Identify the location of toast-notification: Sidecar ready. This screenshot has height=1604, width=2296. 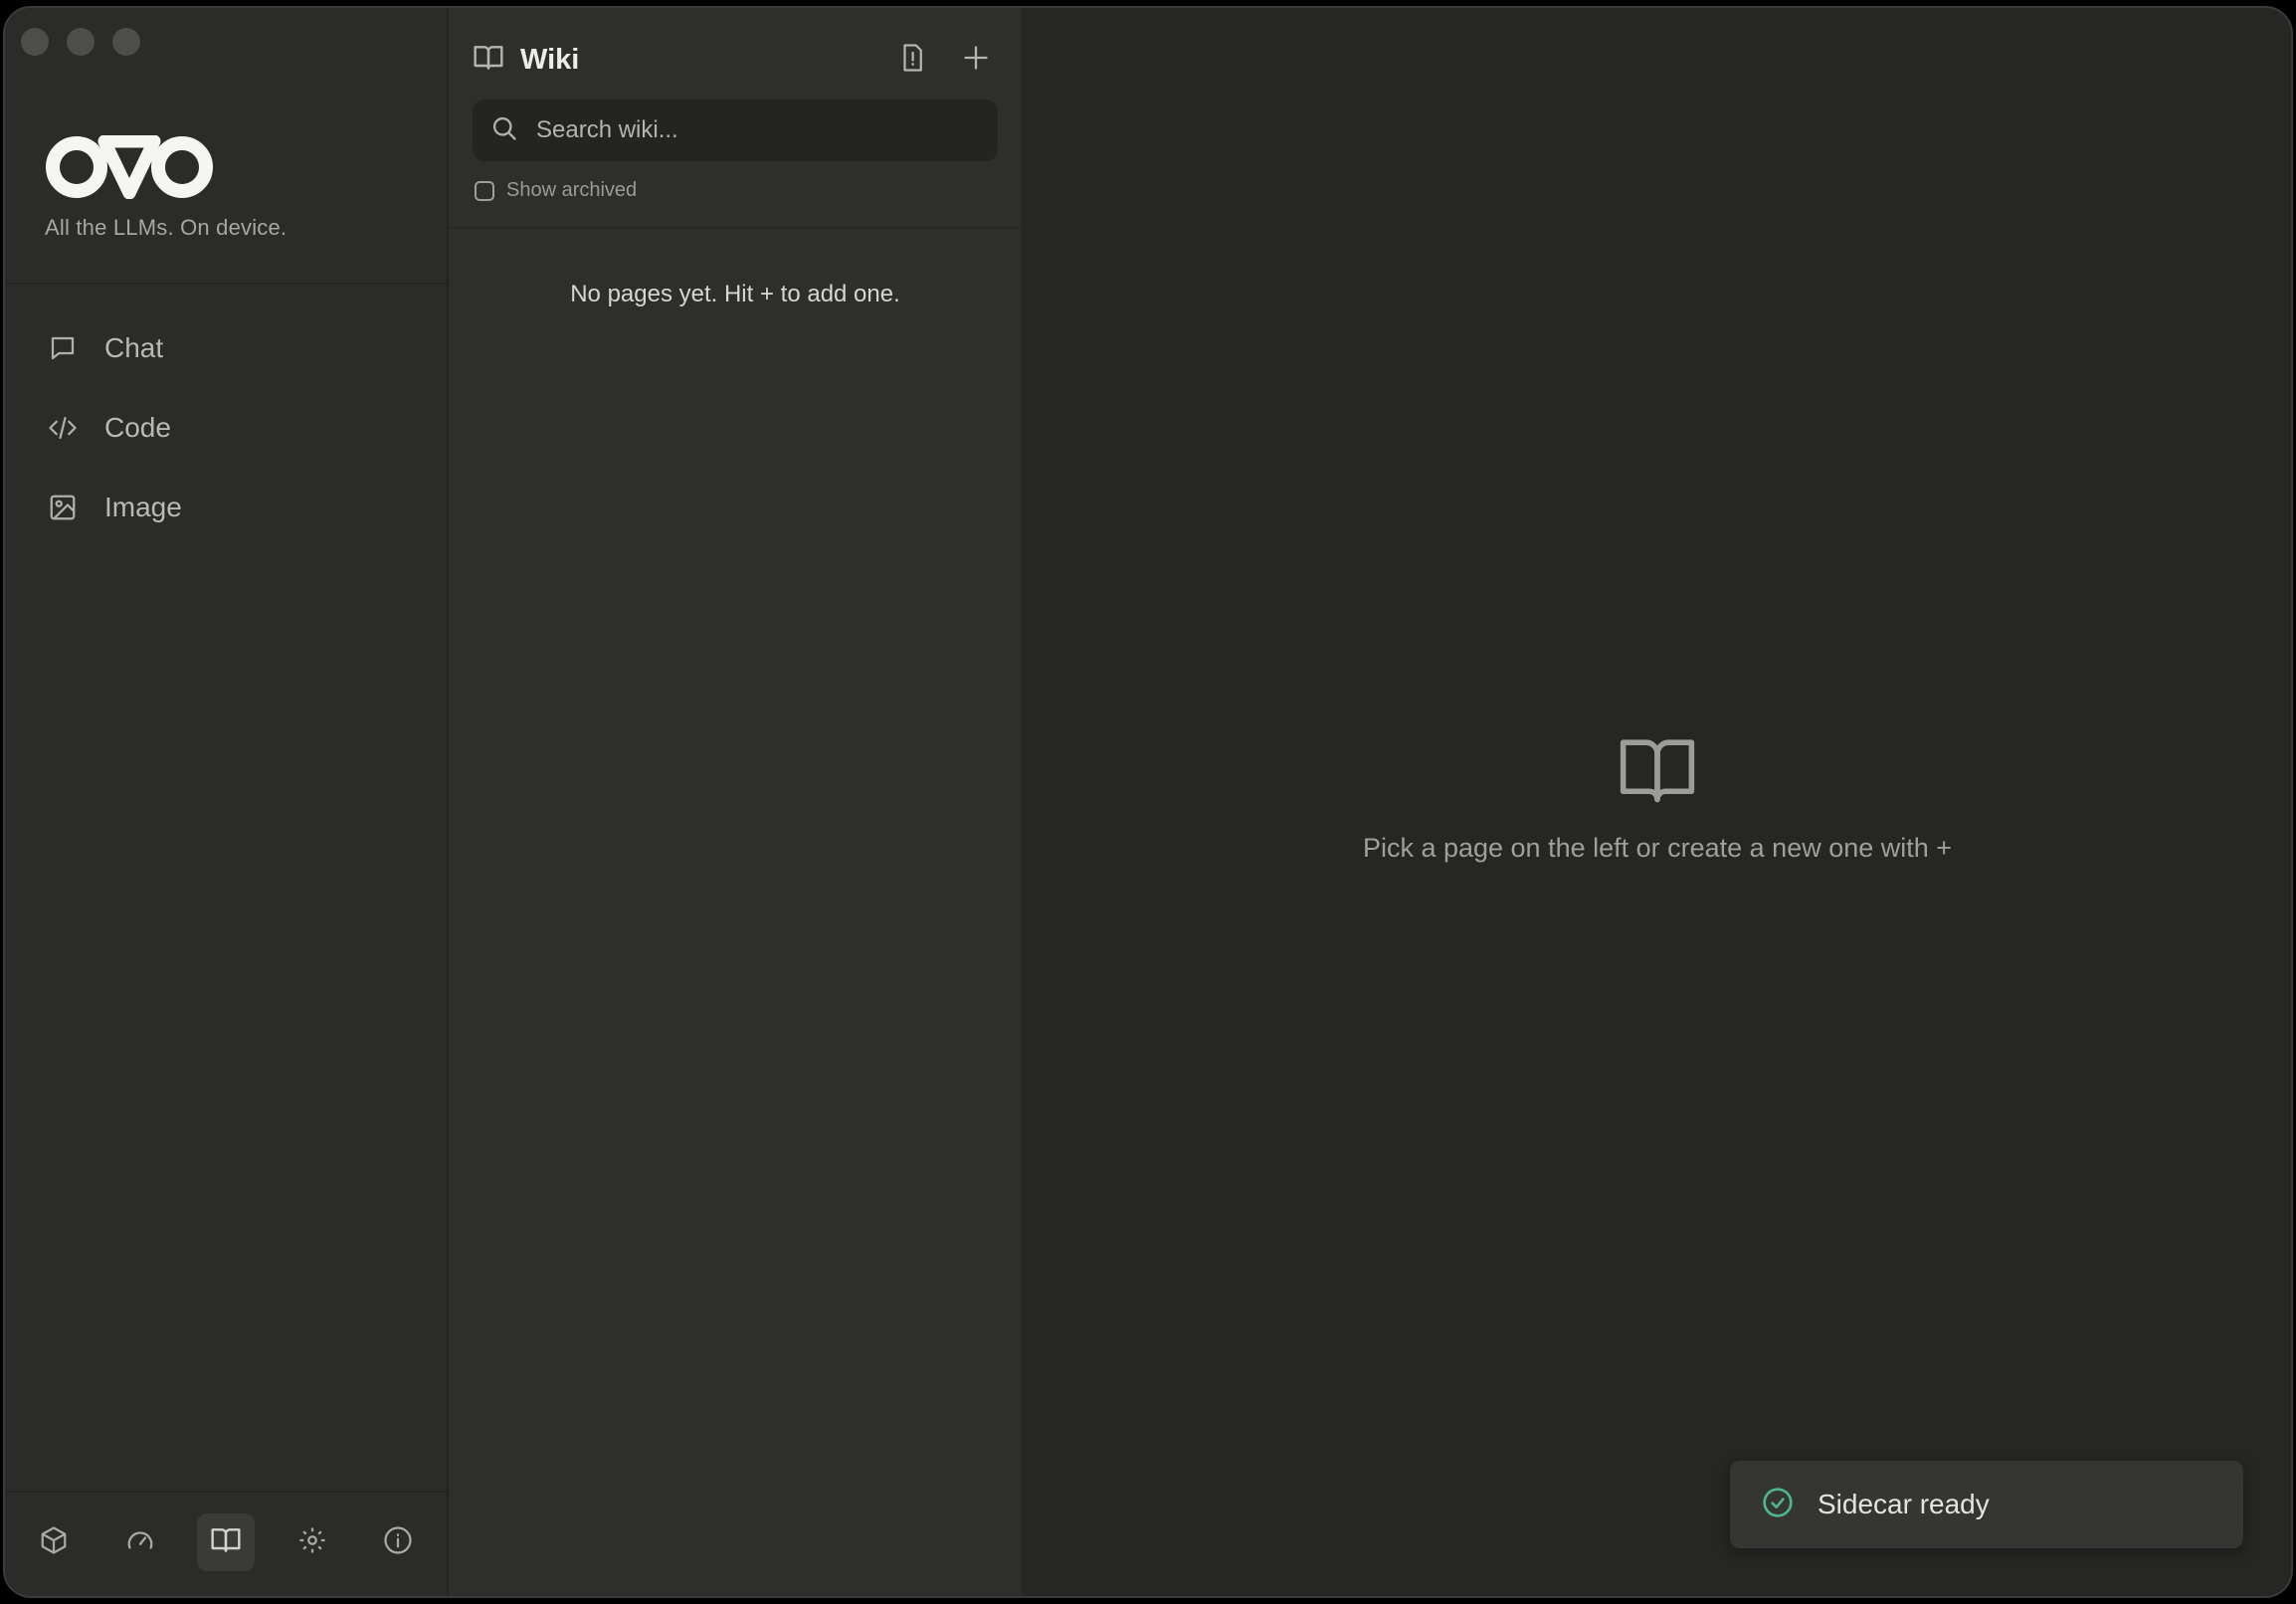
(1987, 1504).